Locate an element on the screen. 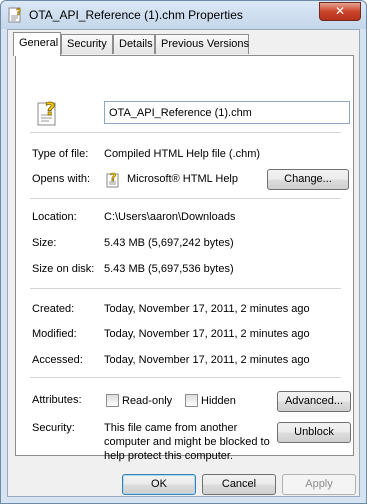  cancel-button-label: Cancel is located at coordinates (239, 484).